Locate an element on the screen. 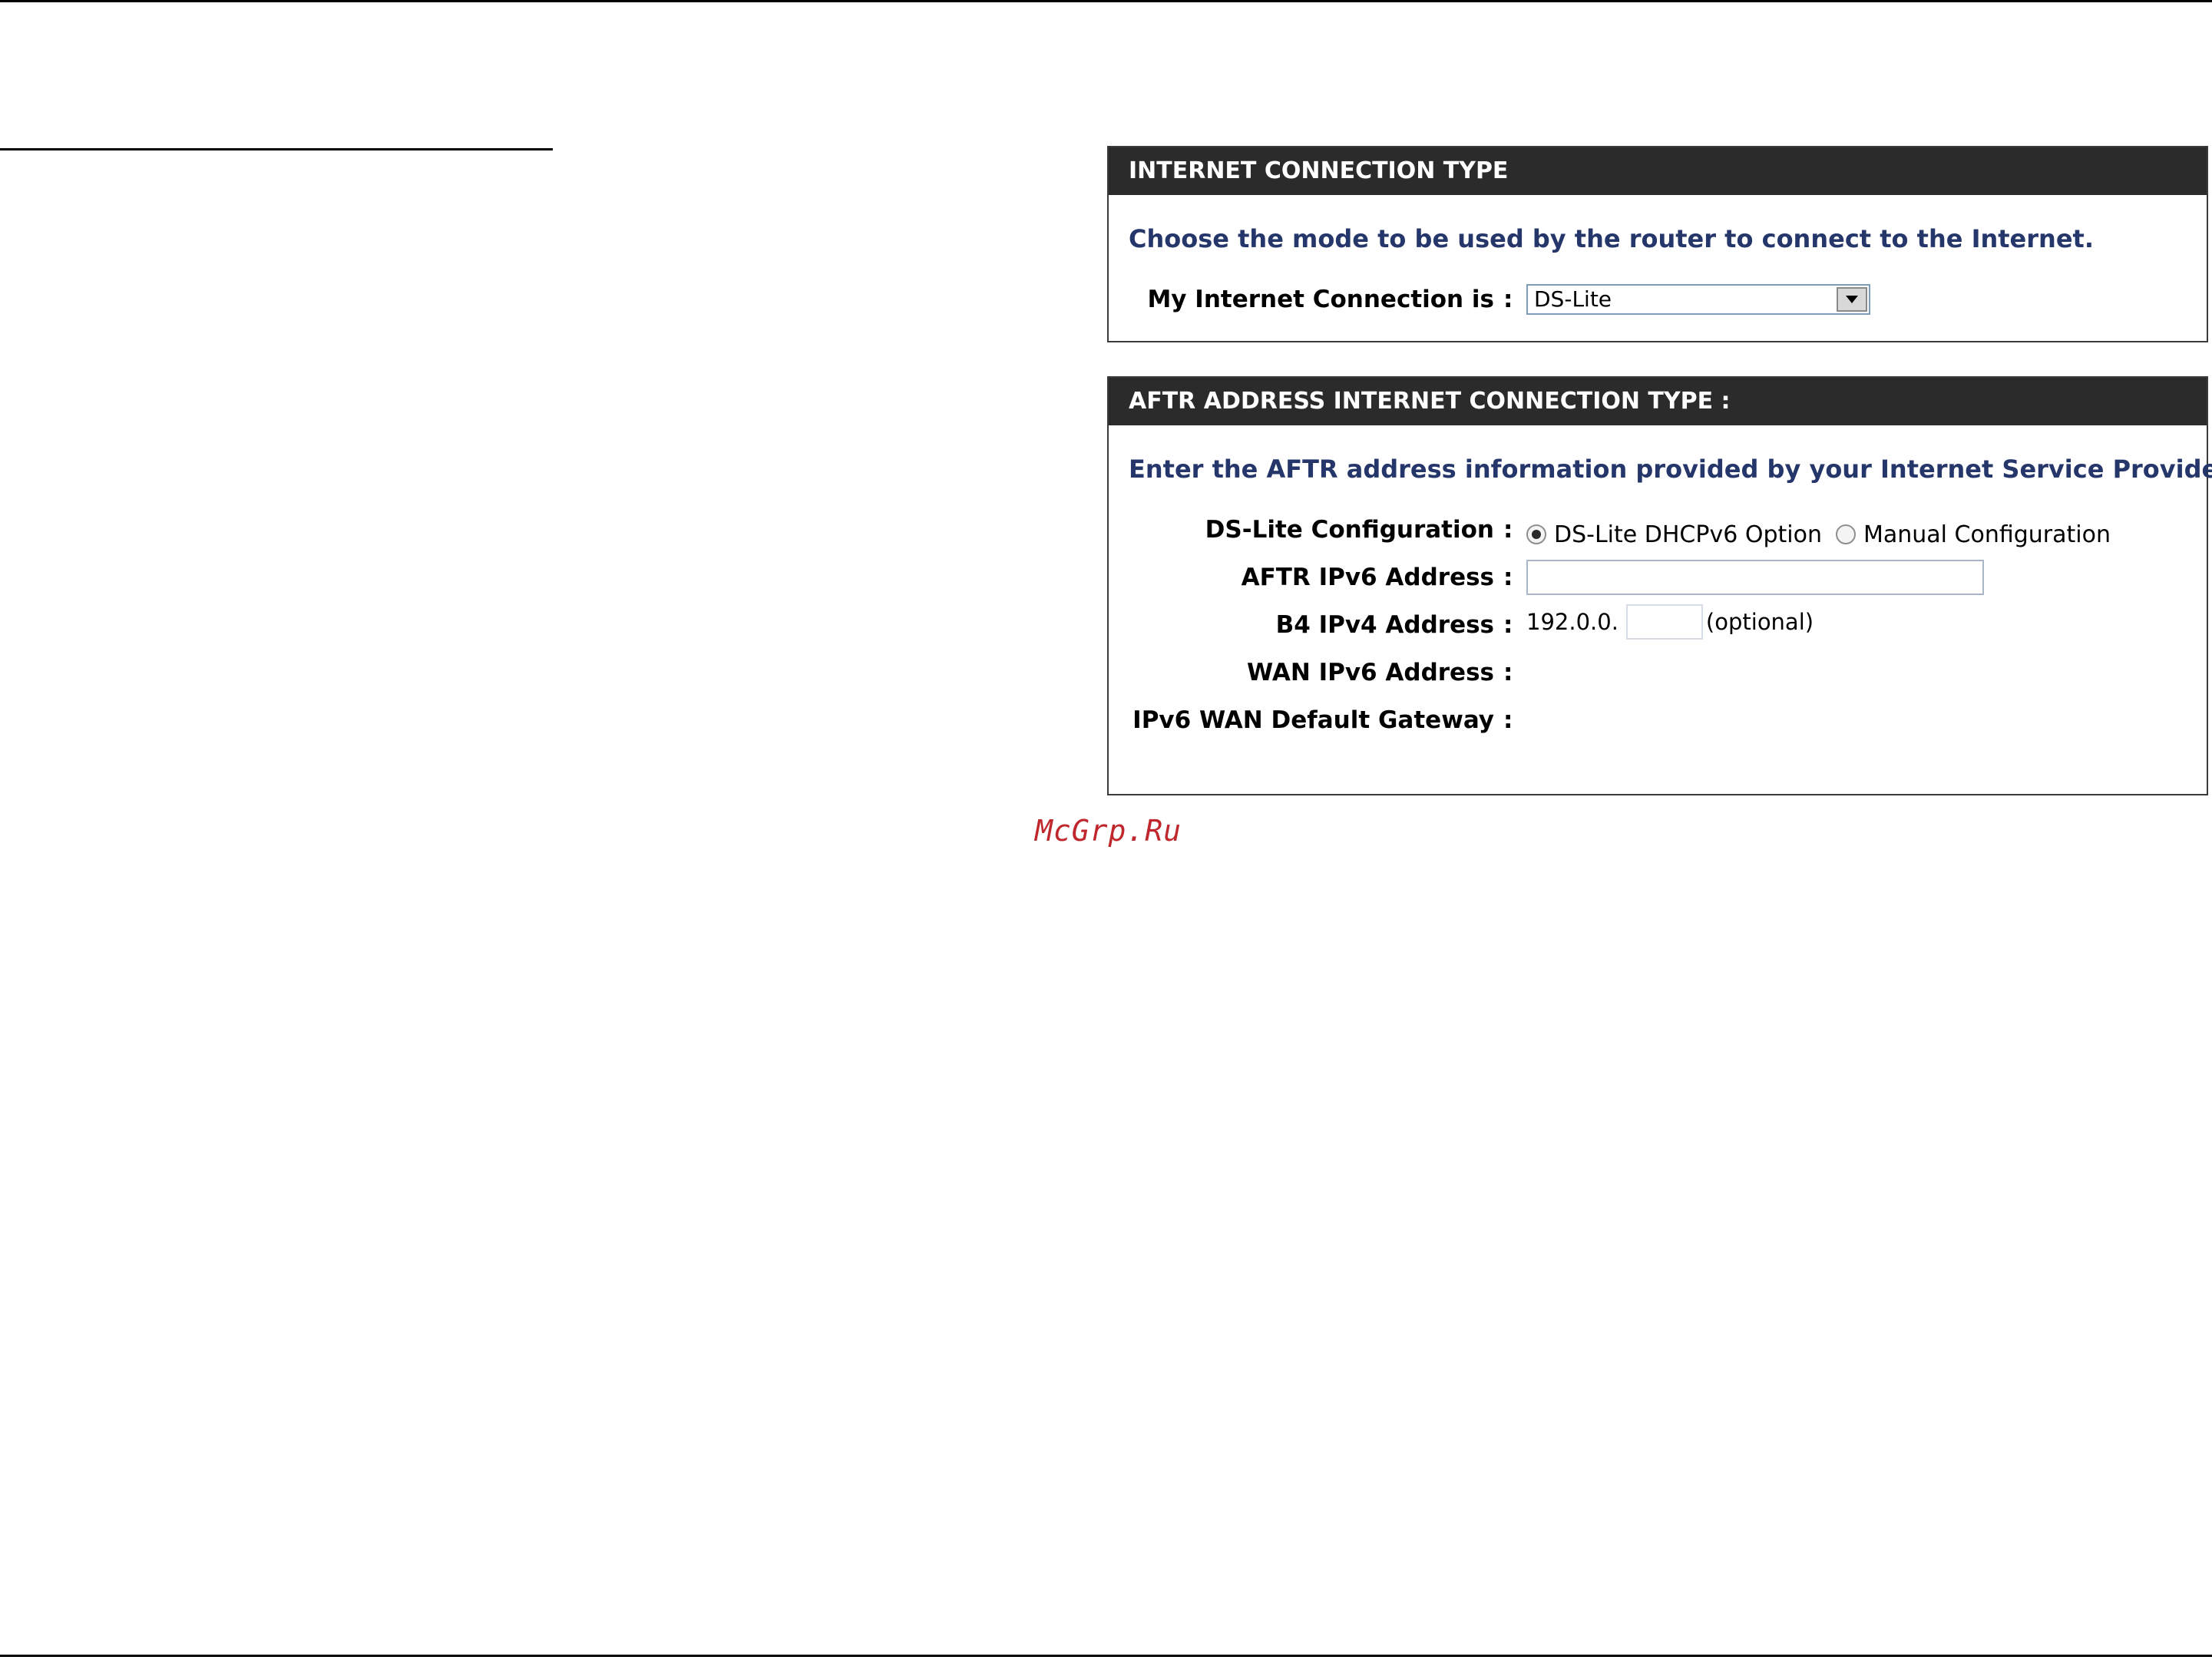 The width and height of the screenshot is (2212, 1660). watermark: McGrp.Ru is located at coordinates (1108, 831).